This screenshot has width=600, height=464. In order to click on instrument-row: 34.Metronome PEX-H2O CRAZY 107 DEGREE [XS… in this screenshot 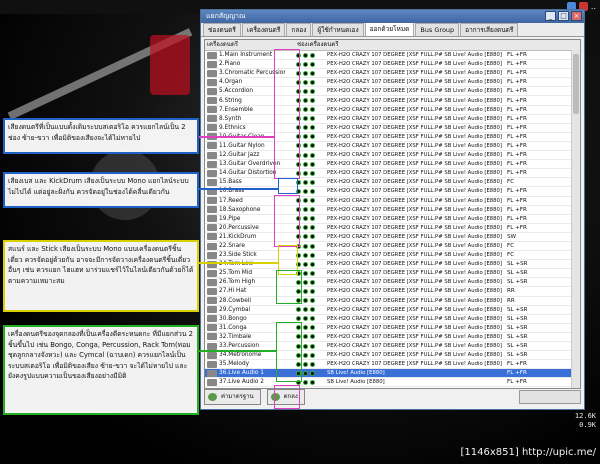, I will do `click(392, 356)`.